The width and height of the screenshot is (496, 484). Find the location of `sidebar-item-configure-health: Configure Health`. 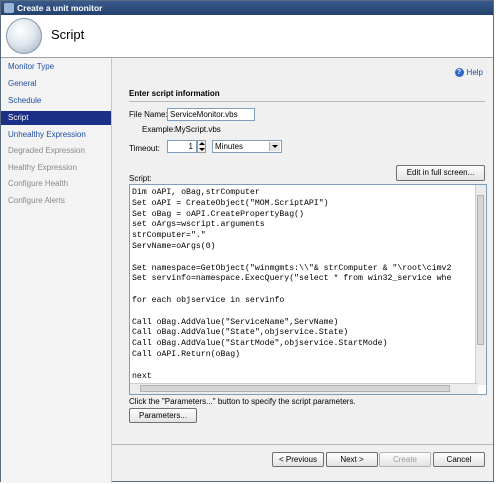

sidebar-item-configure-health: Configure Health is located at coordinates (38, 183).